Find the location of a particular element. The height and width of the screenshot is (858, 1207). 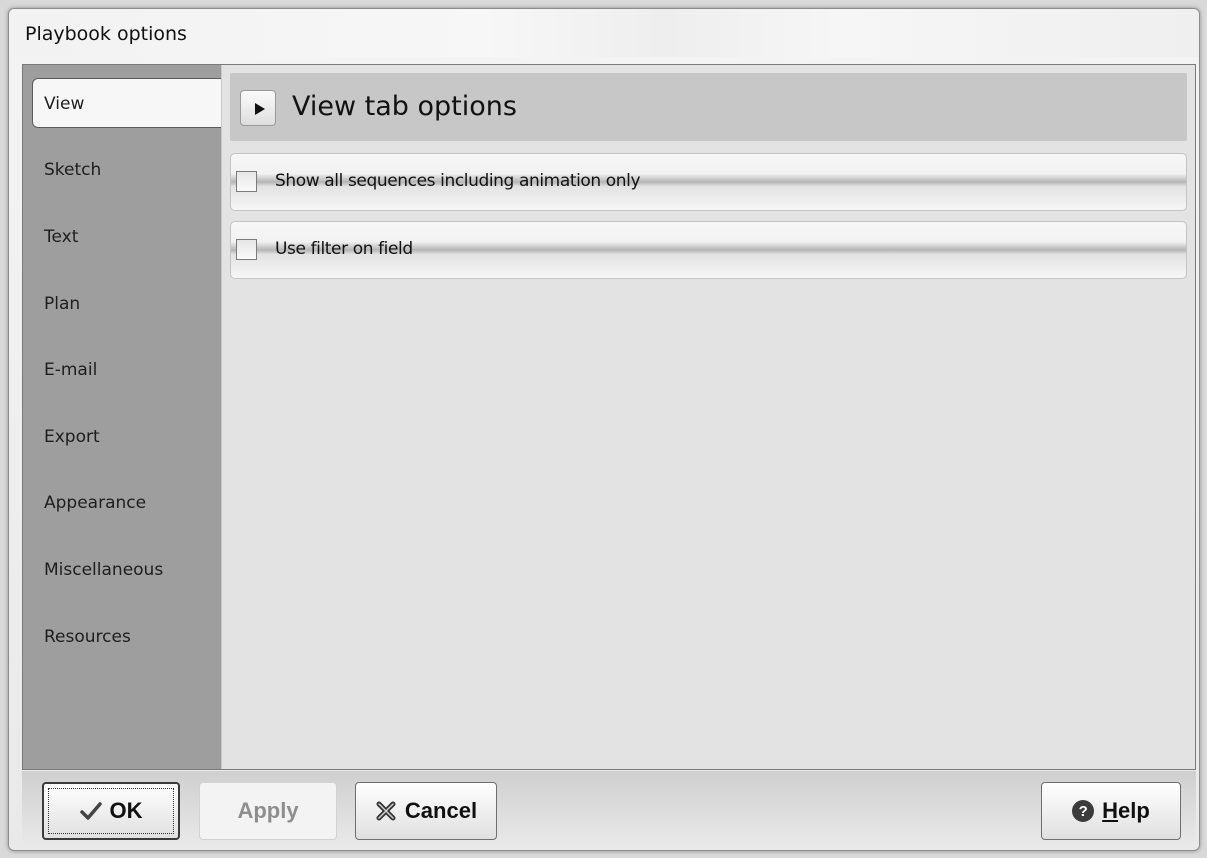

panel-header: View tab options is located at coordinates (708, 107).